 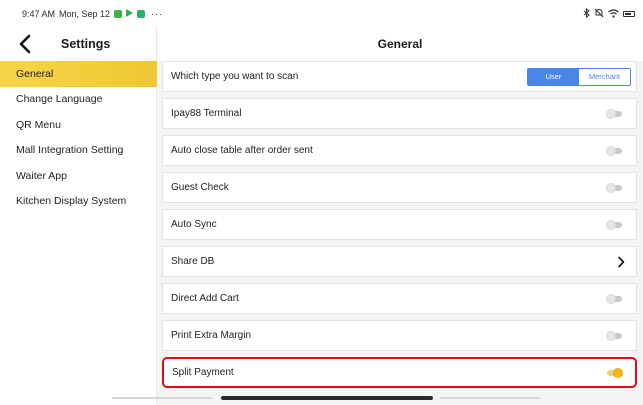 I want to click on status-time: 9:47 AM, so click(x=39, y=14).